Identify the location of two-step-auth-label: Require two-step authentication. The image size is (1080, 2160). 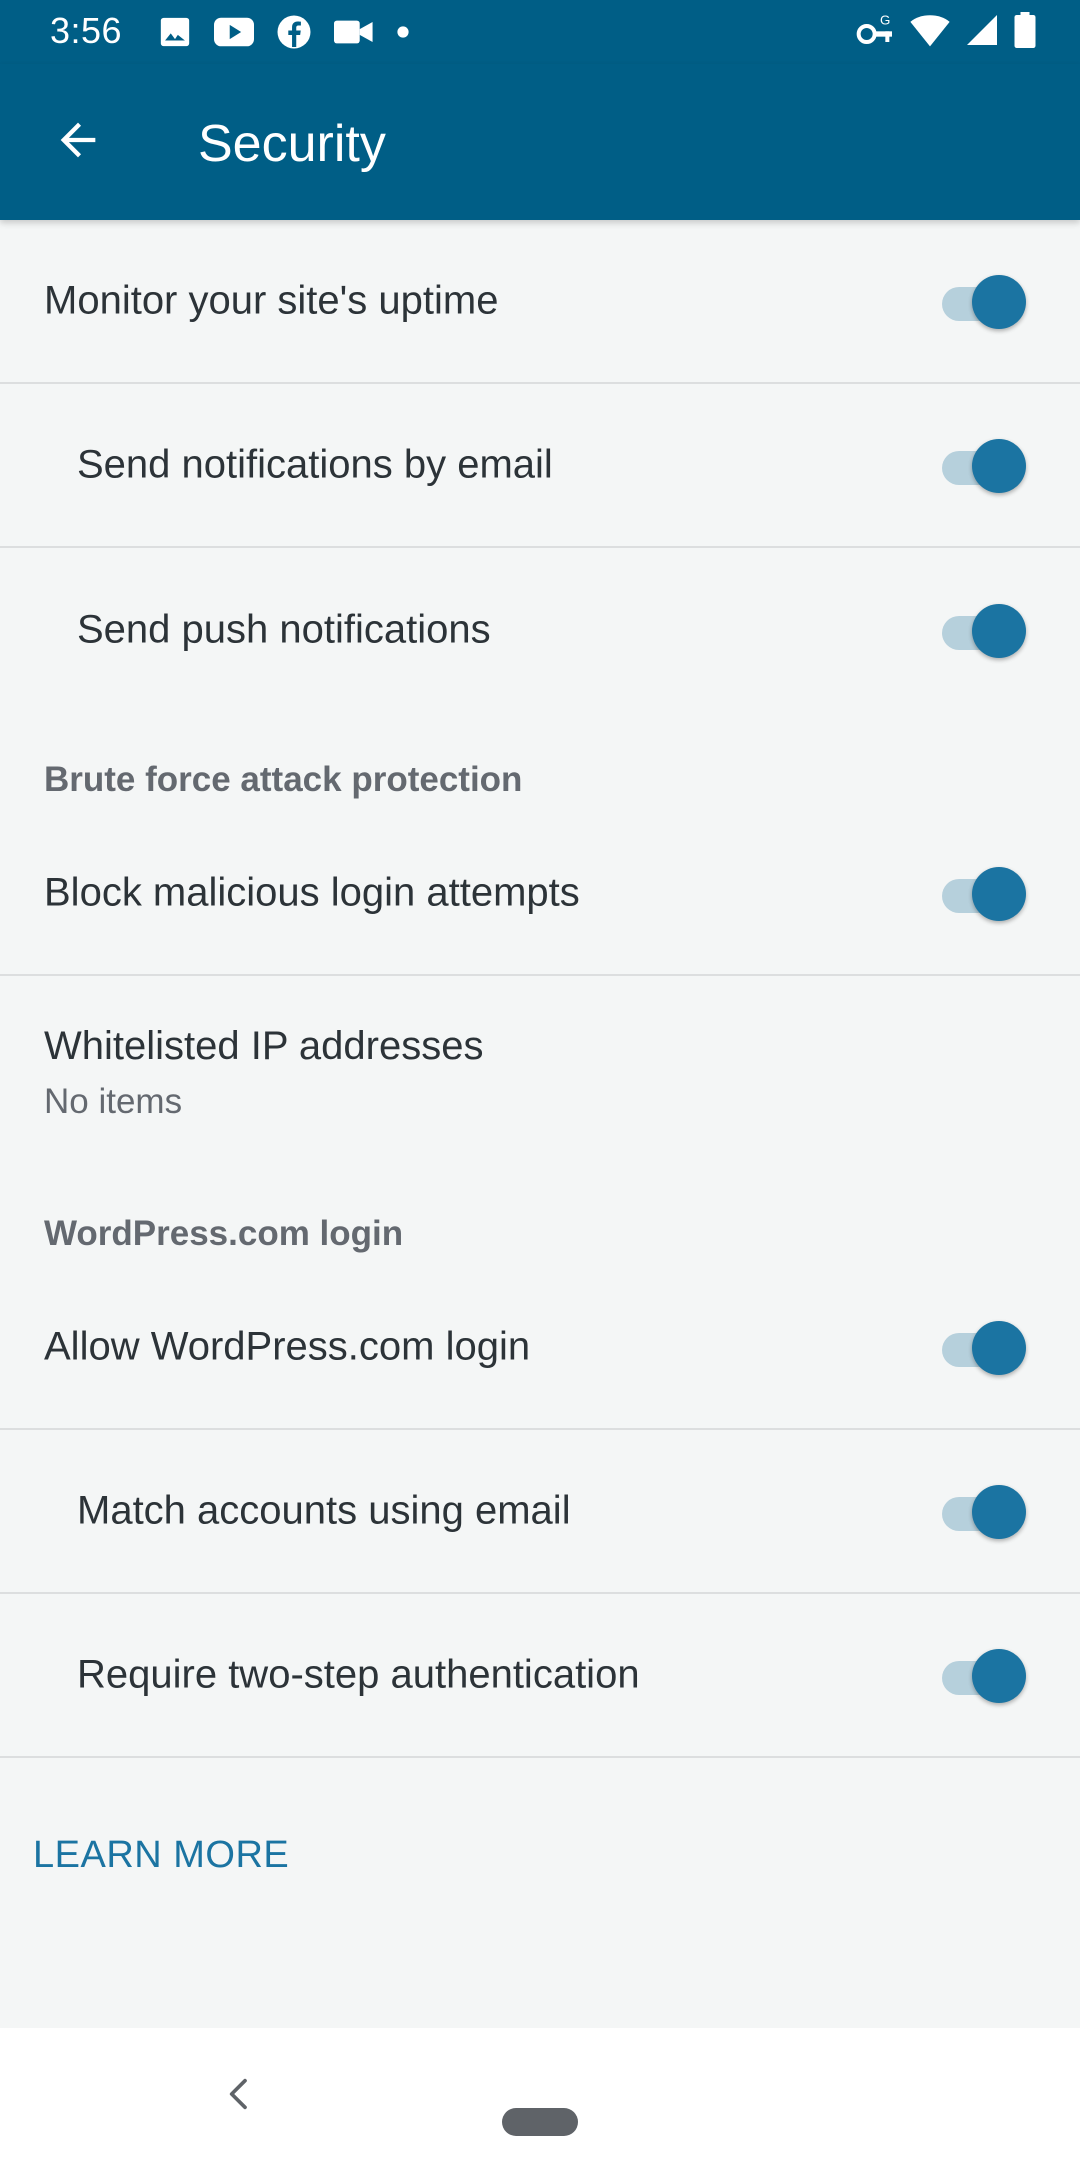
(358, 1674).